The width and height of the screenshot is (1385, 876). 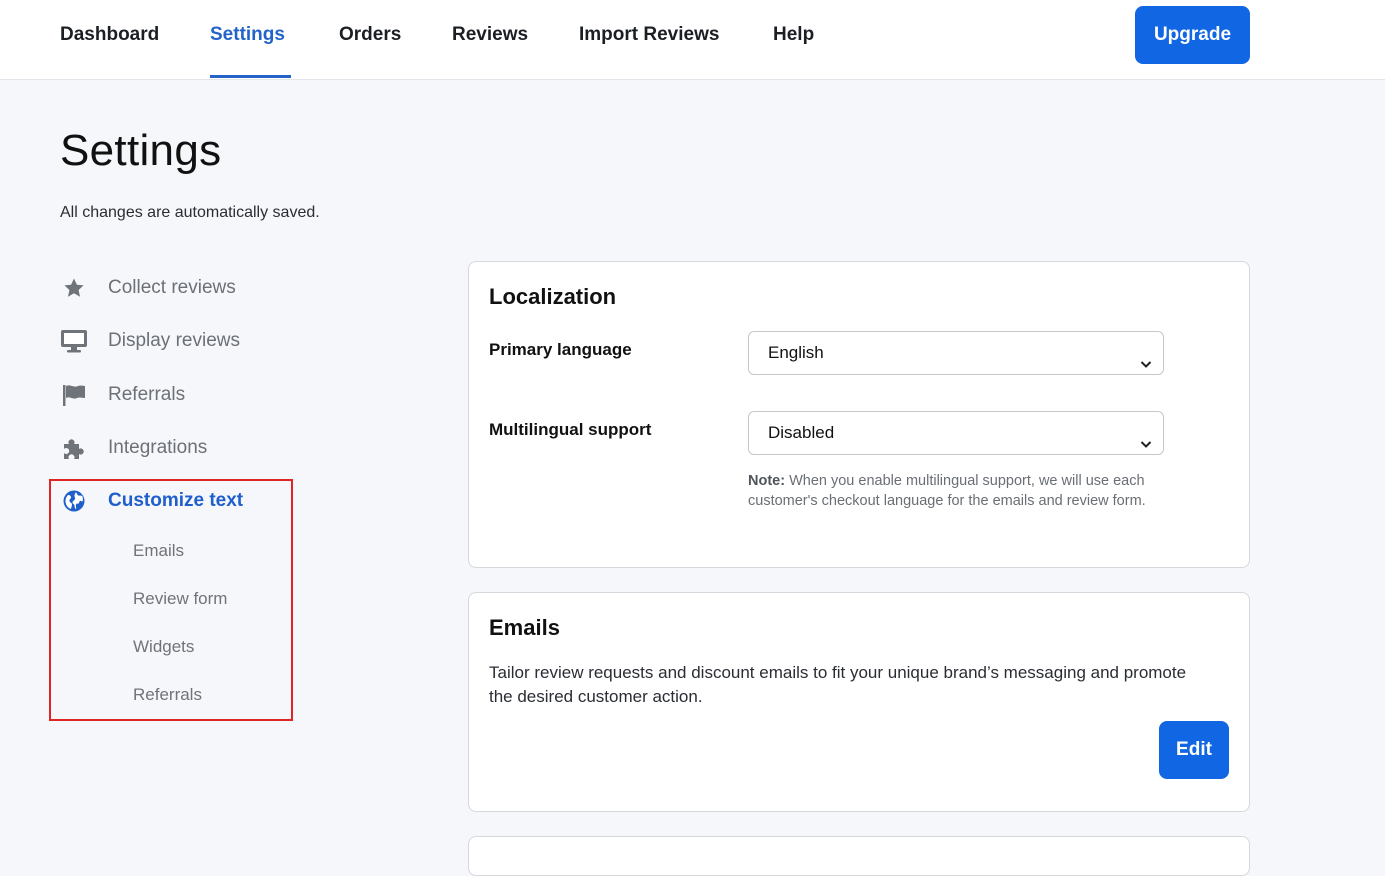 I want to click on nav-help: Help, so click(x=793, y=39).